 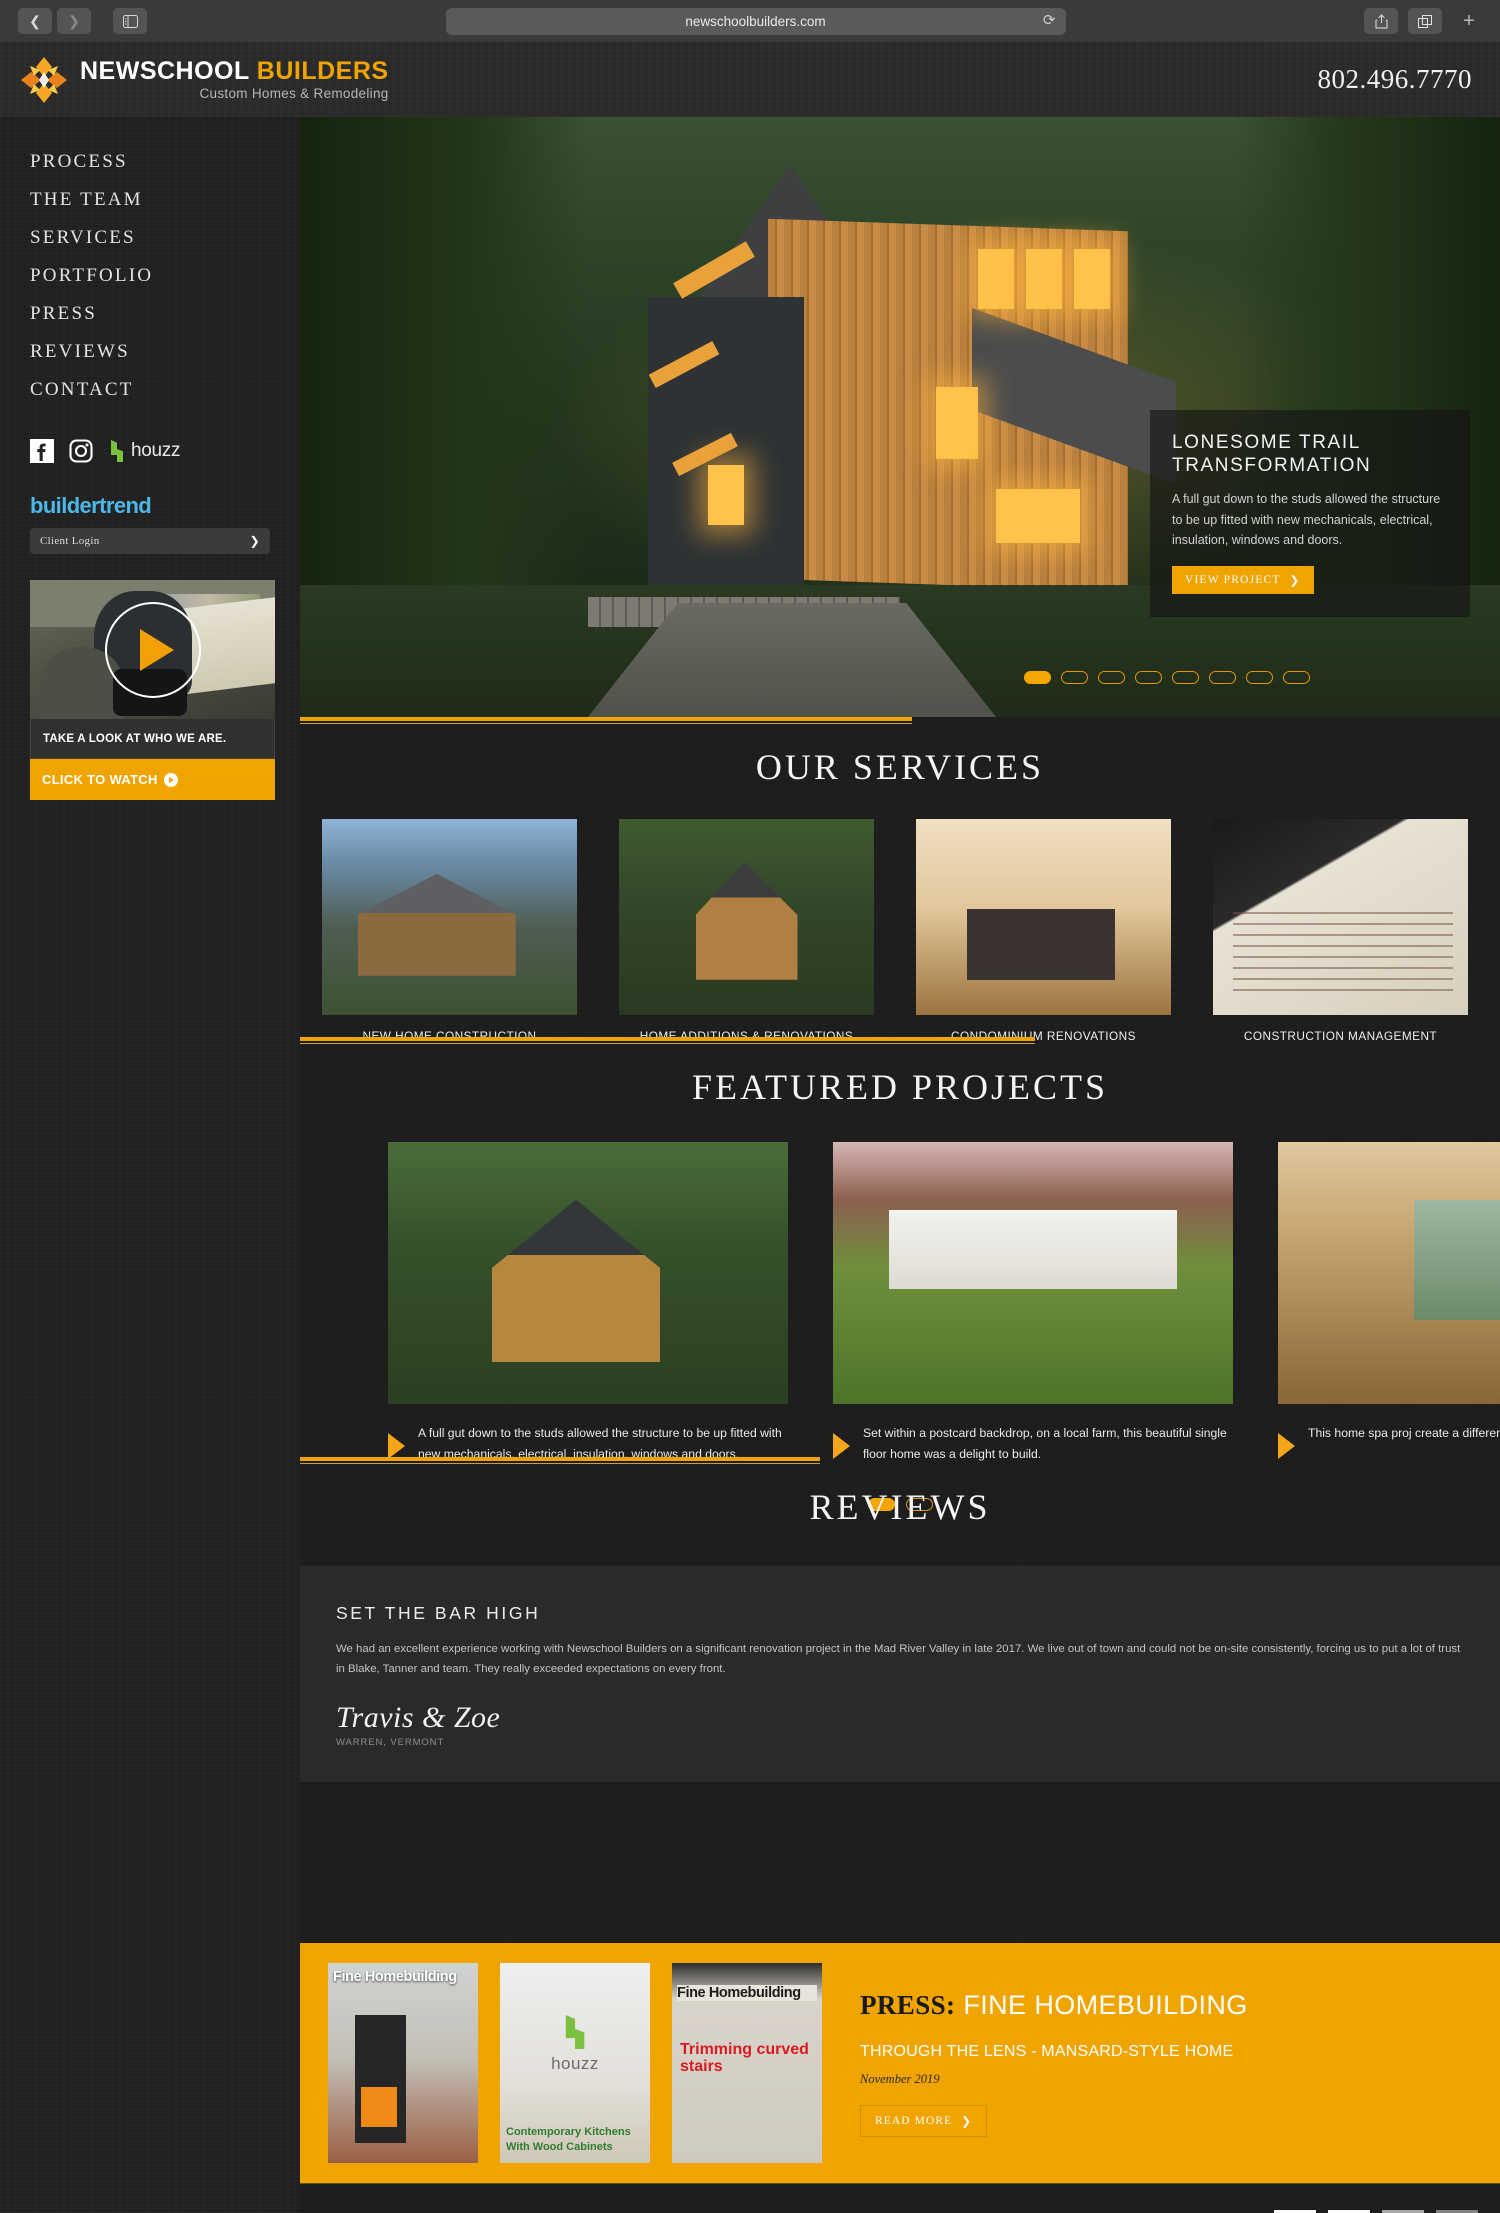 I want to click on service-card: CONDOMINIUM RENOVATIONS, so click(x=1043, y=931).